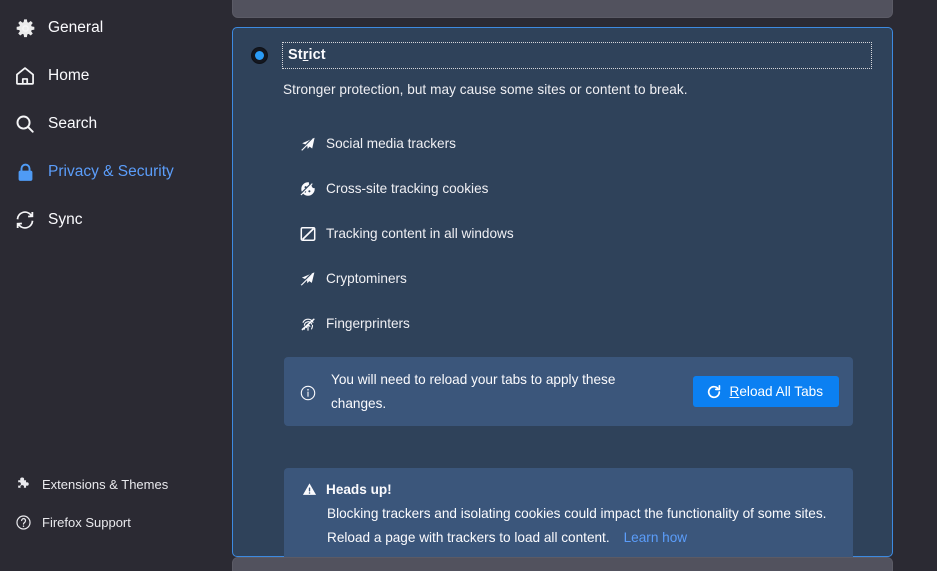 Image resolution: width=937 pixels, height=571 pixels. What do you see at coordinates (734, 391) in the screenshot?
I see `reload-accesskey: R` at bounding box center [734, 391].